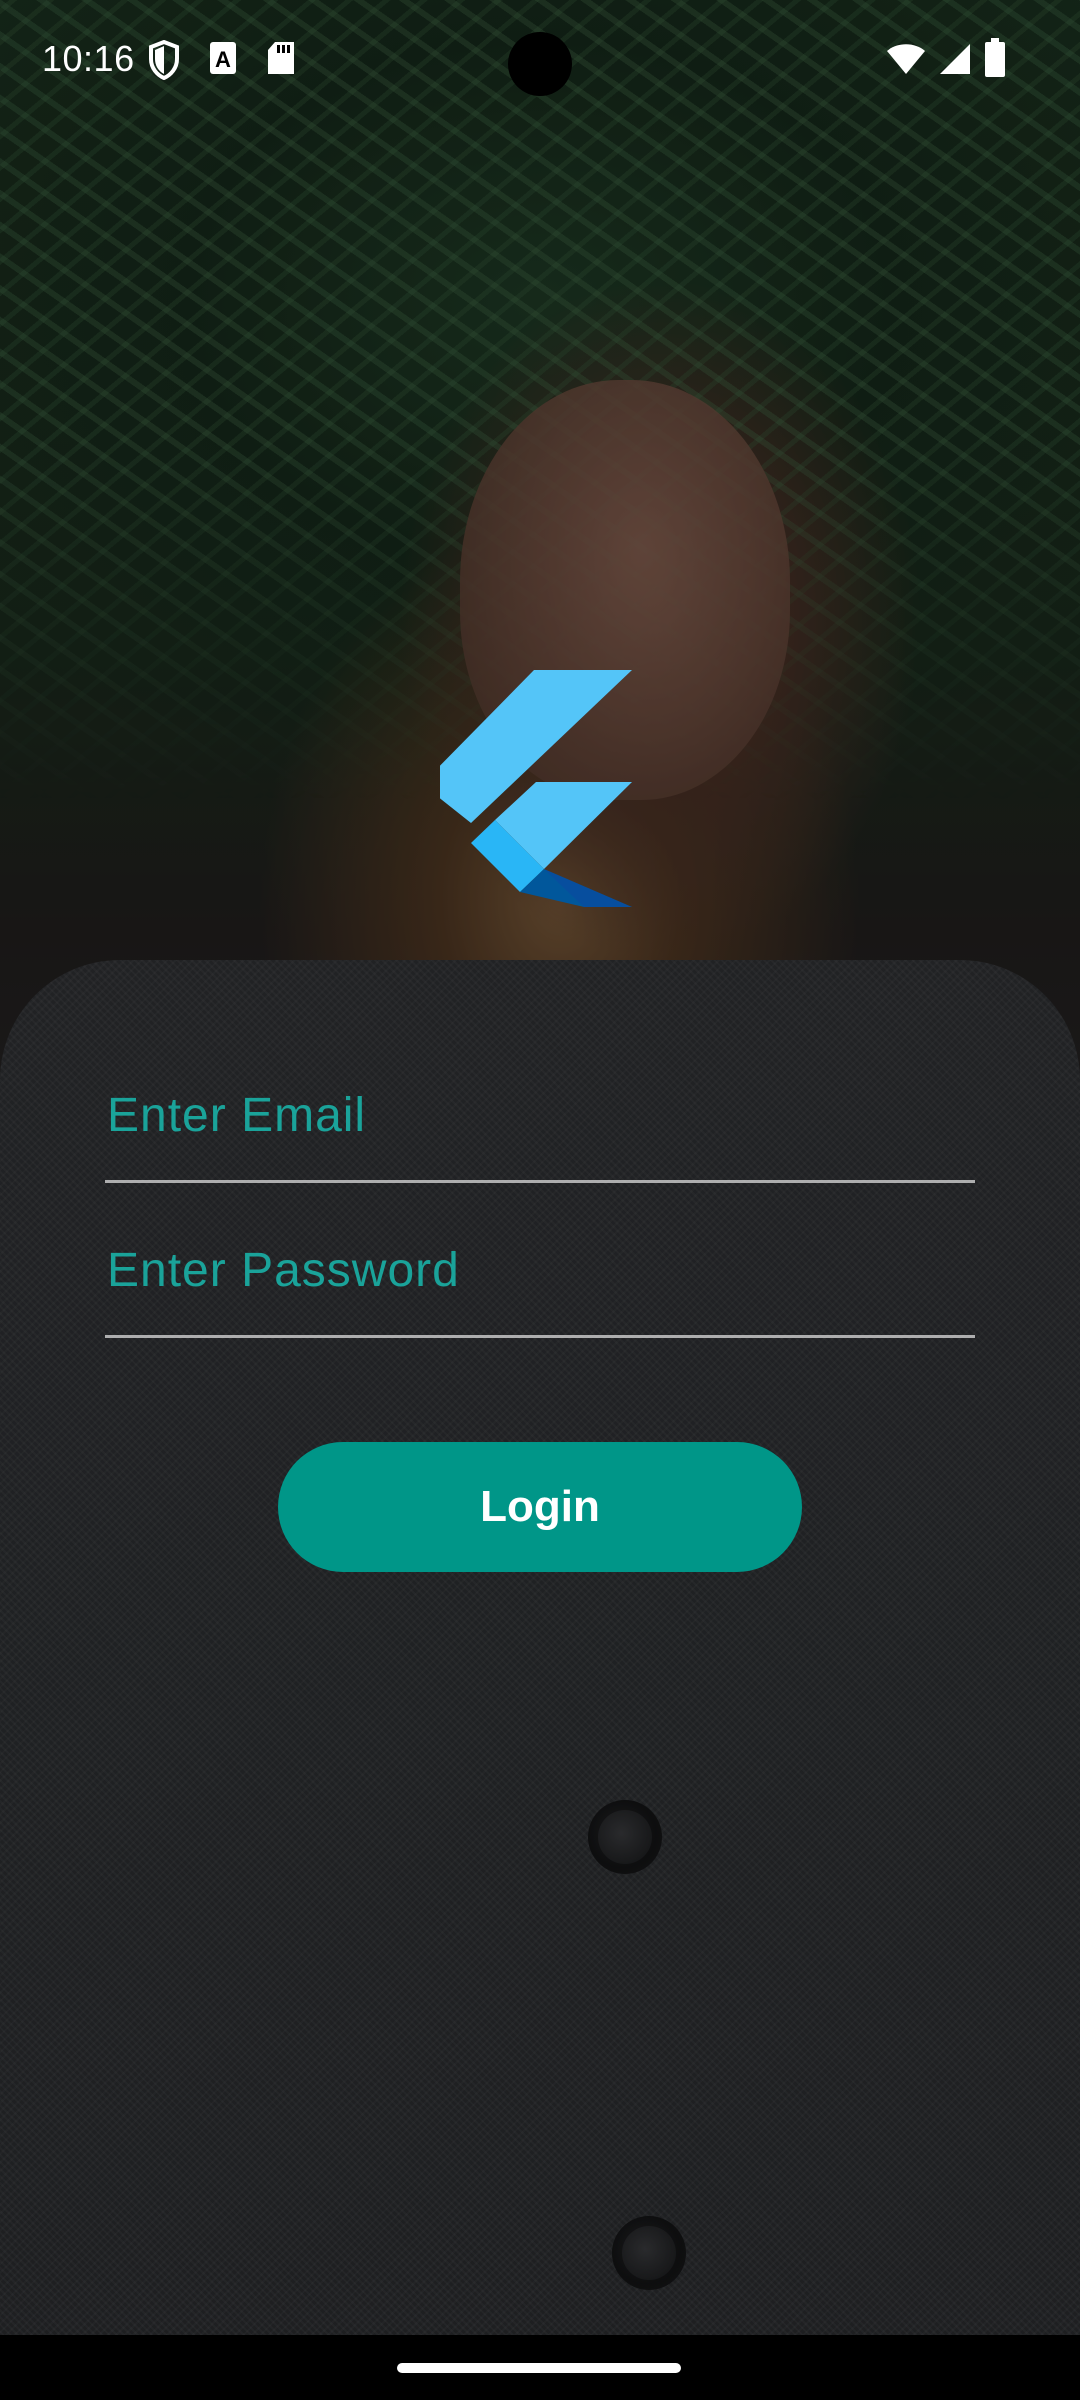  What do you see at coordinates (954, 61) in the screenshot?
I see `signal-icon` at bounding box center [954, 61].